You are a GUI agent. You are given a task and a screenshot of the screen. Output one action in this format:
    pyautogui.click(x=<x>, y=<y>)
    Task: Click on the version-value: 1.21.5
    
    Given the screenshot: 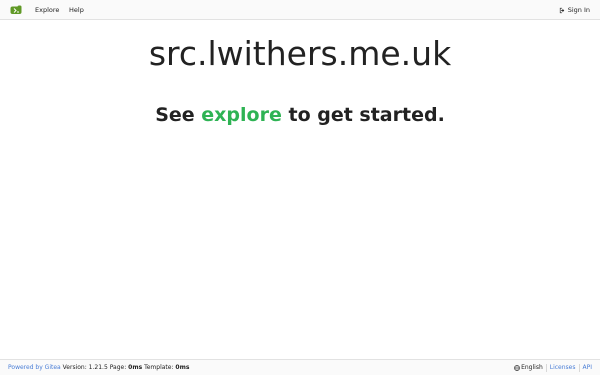 What is the action you would take?
    pyautogui.click(x=98, y=367)
    